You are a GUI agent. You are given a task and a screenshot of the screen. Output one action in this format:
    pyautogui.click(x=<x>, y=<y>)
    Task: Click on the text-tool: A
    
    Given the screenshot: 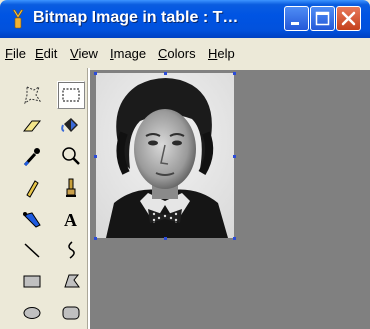 What is the action you would take?
    pyautogui.click(x=71, y=219)
    